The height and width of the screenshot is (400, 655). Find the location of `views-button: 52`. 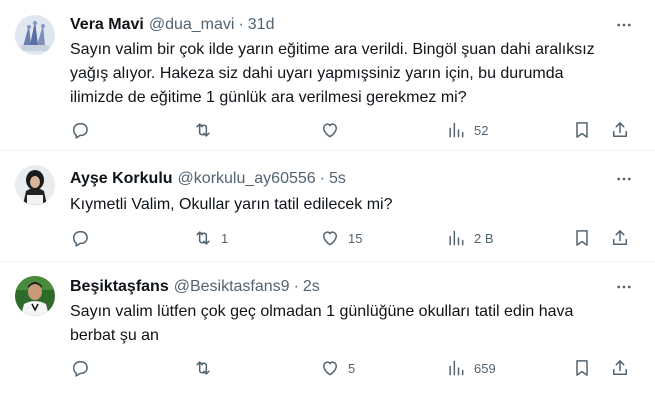

views-button: 52 is located at coordinates (467, 130).